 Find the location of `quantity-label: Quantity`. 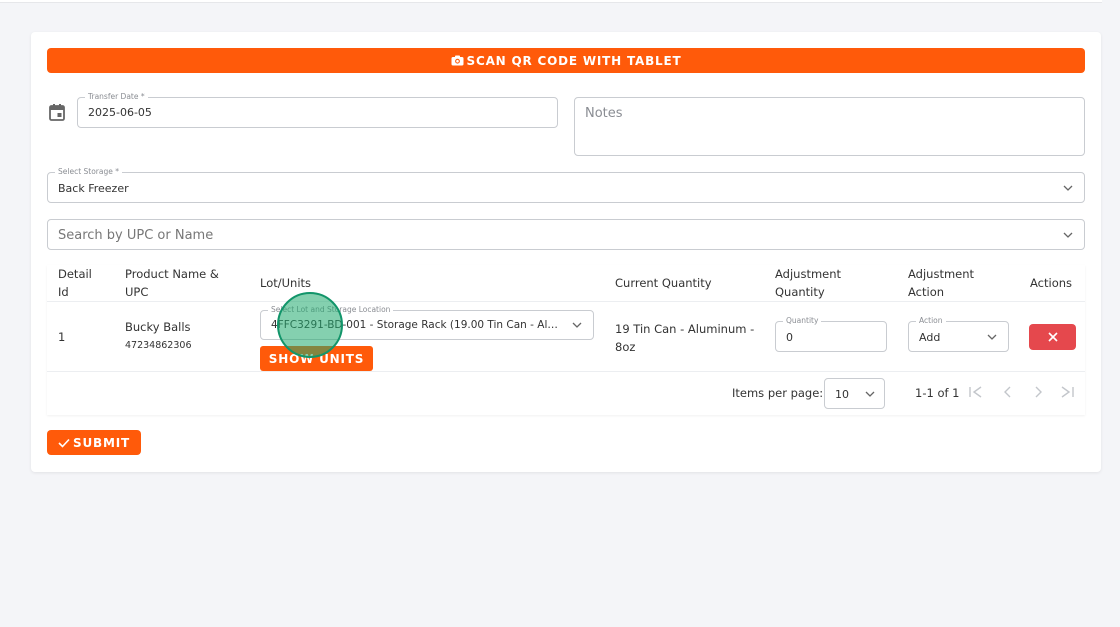

quantity-label: Quantity is located at coordinates (802, 321).